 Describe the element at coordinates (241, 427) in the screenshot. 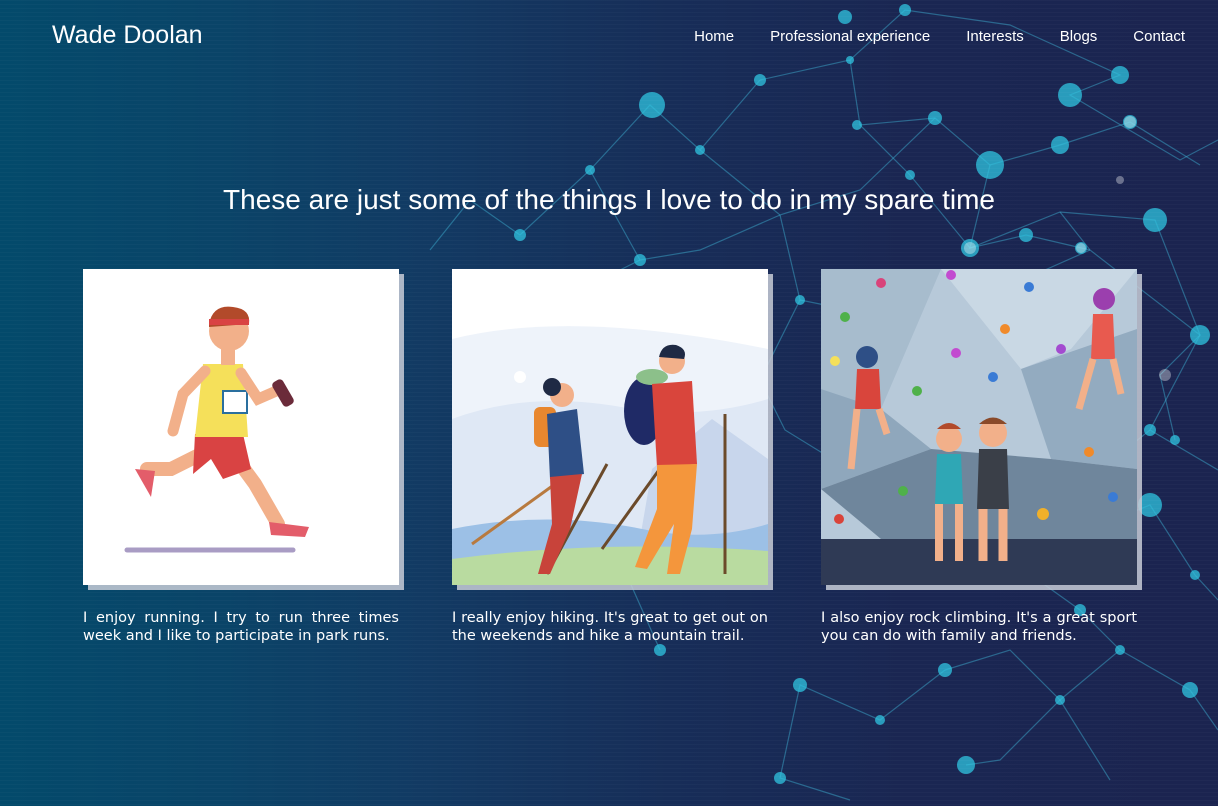

I see `runner-illustration` at that location.